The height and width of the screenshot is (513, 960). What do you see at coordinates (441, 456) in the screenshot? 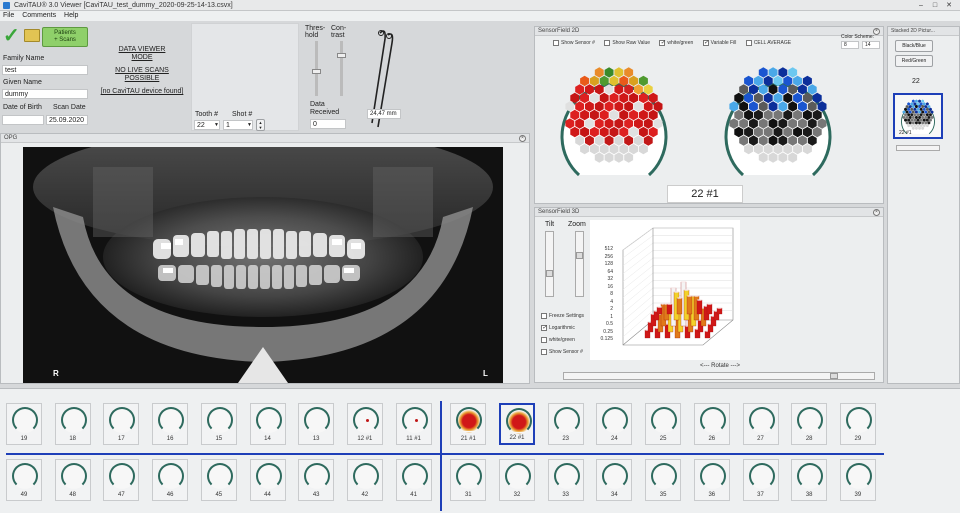
I see `divider-vertical` at bounding box center [441, 456].